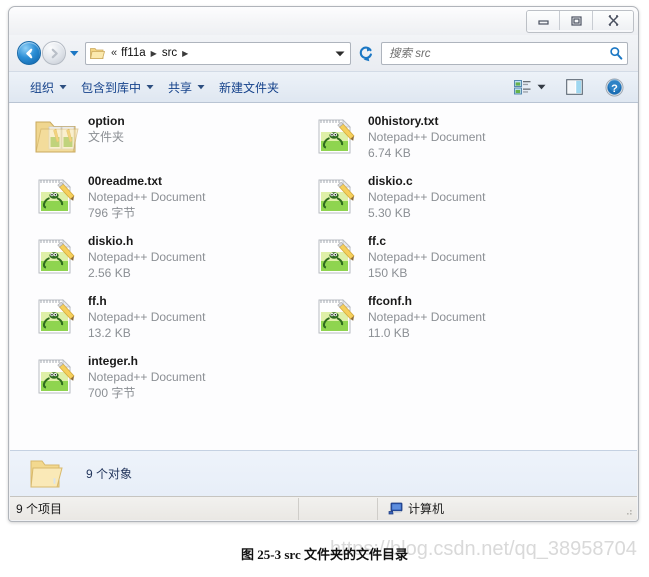  What do you see at coordinates (114, 53) in the screenshot?
I see `breadcrumb-overflow-icon: «` at bounding box center [114, 53].